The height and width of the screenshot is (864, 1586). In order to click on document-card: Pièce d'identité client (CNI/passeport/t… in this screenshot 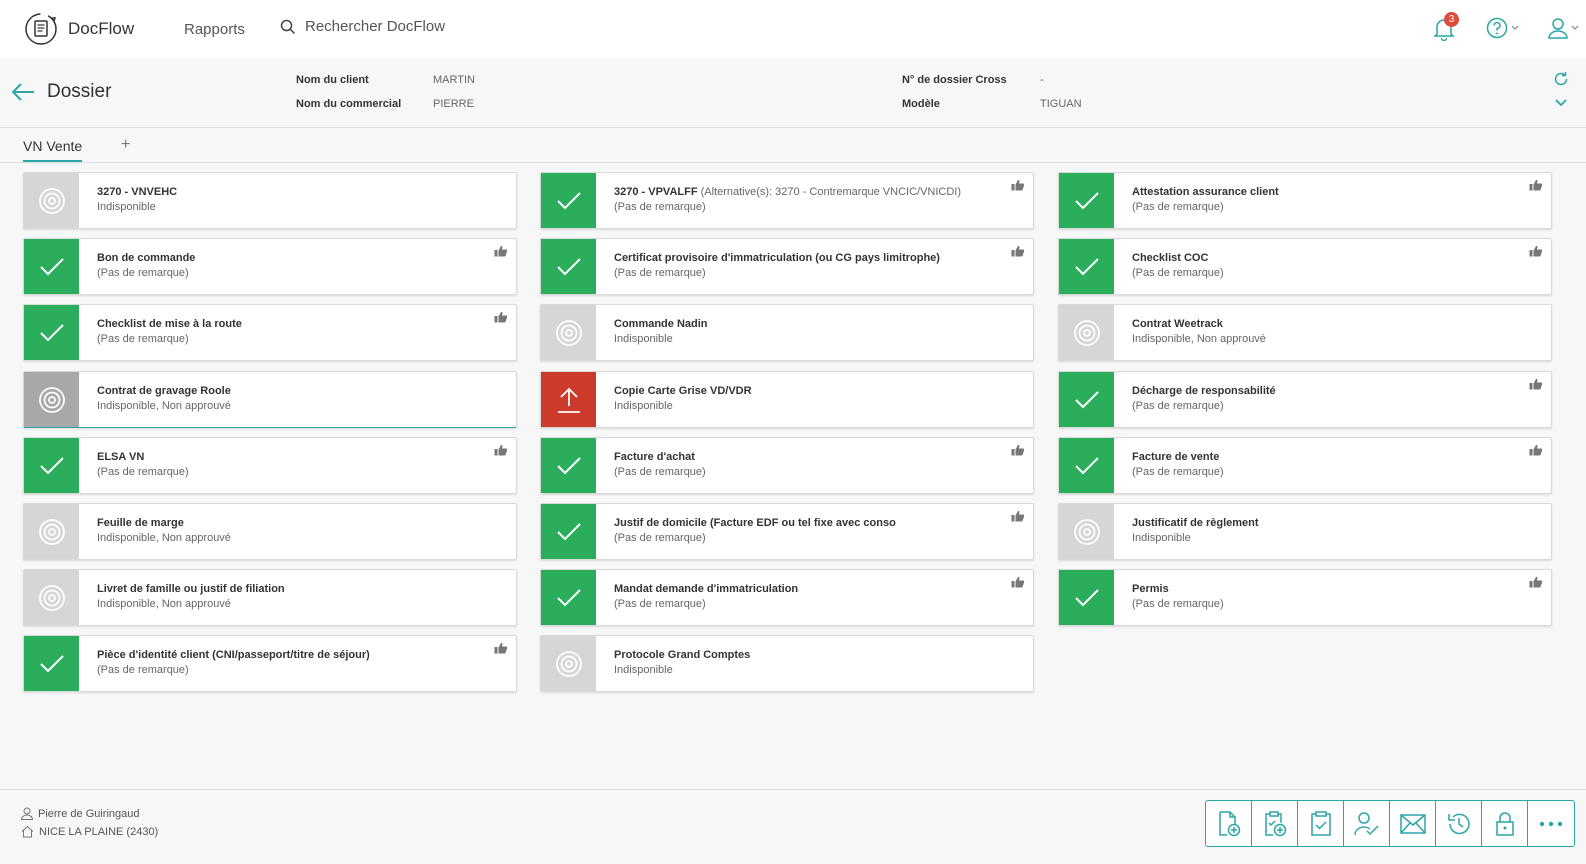, I will do `click(270, 663)`.